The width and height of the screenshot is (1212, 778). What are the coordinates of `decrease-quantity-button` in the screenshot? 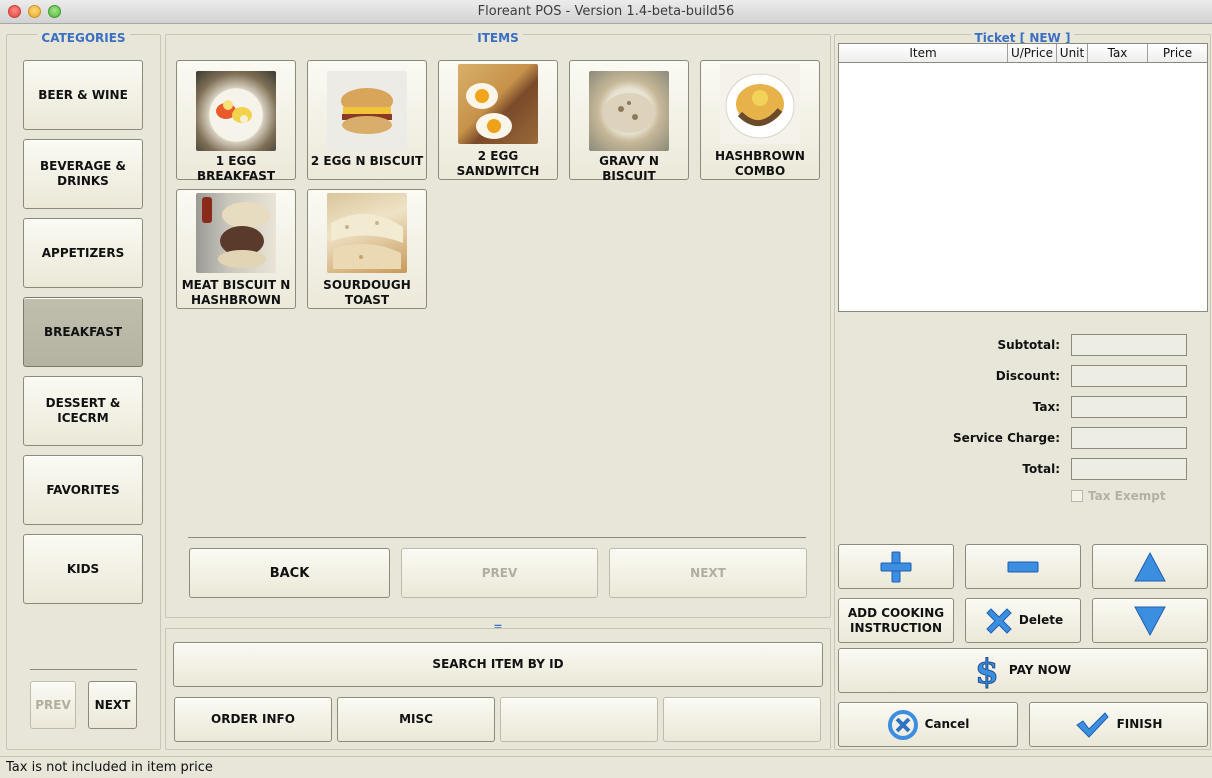 It's located at (1023, 566).